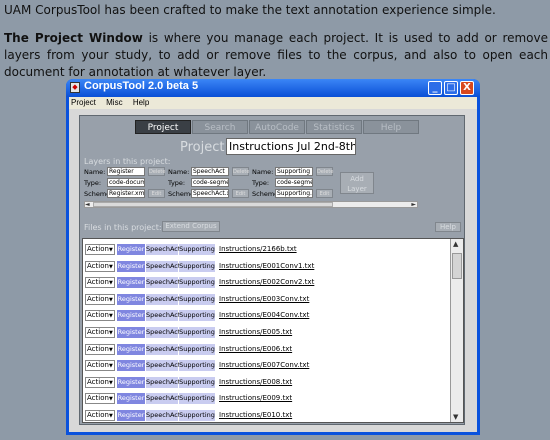 Image resolution: width=550 pixels, height=440 pixels. What do you see at coordinates (126, 182) in the screenshot?
I see `layer-type-field: code-documen` at bounding box center [126, 182].